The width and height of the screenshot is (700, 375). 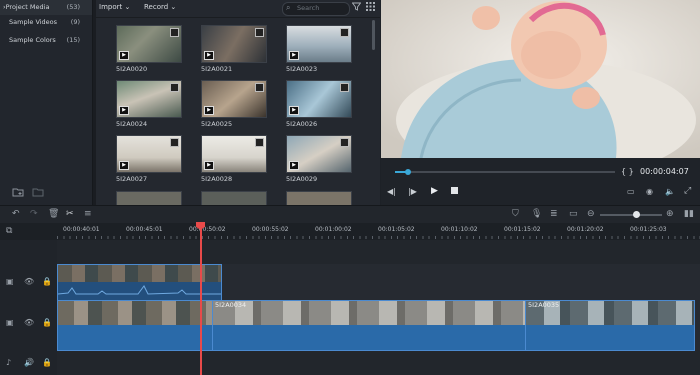 What do you see at coordinates (689, 214) in the screenshot?
I see `panel-toggle-icon: ▮▮` at bounding box center [689, 214].